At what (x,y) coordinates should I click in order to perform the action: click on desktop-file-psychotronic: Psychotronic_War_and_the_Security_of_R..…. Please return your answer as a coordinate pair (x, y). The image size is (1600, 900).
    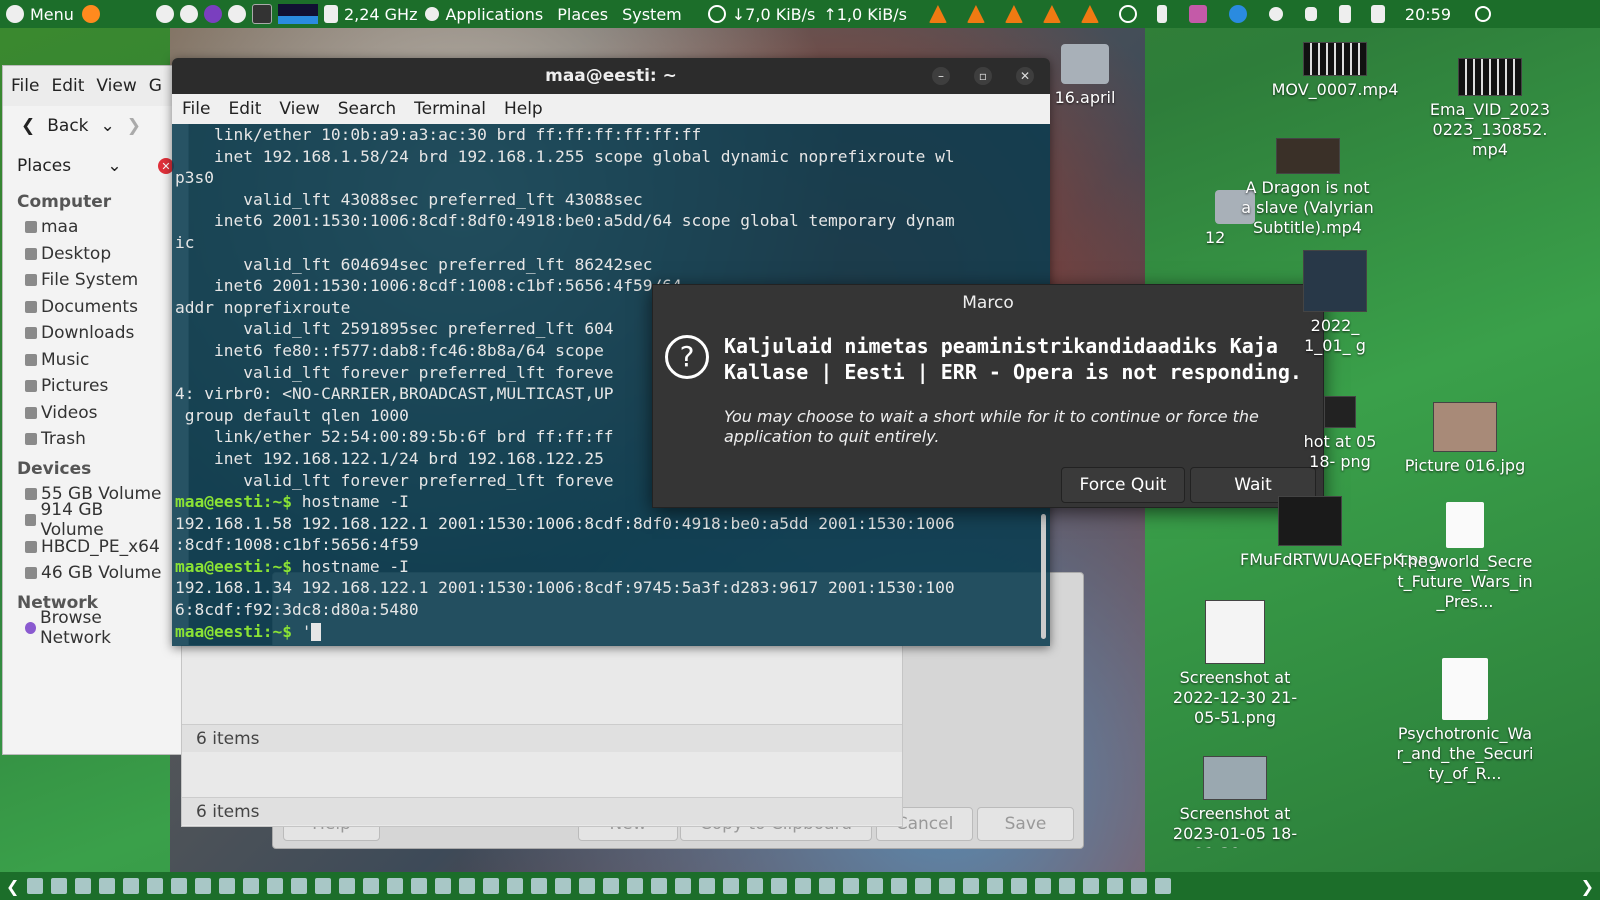
    Looking at the image, I should click on (1465, 721).